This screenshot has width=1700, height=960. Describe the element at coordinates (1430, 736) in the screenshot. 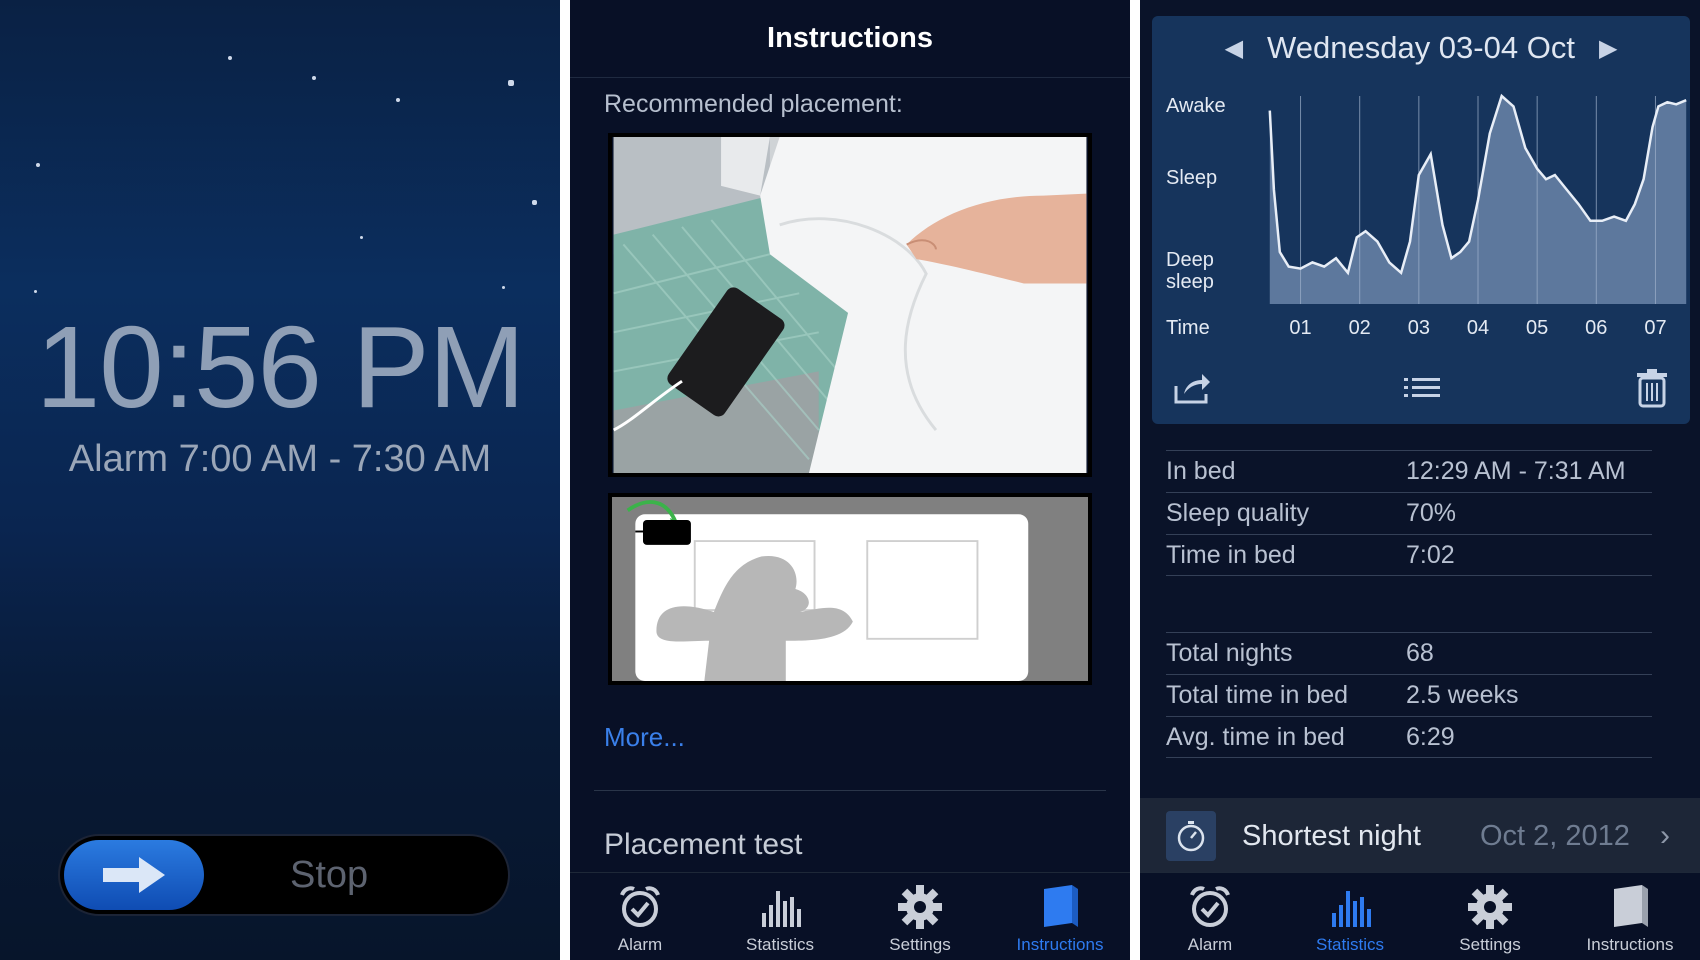

I see `stat-value: 6:29` at that location.